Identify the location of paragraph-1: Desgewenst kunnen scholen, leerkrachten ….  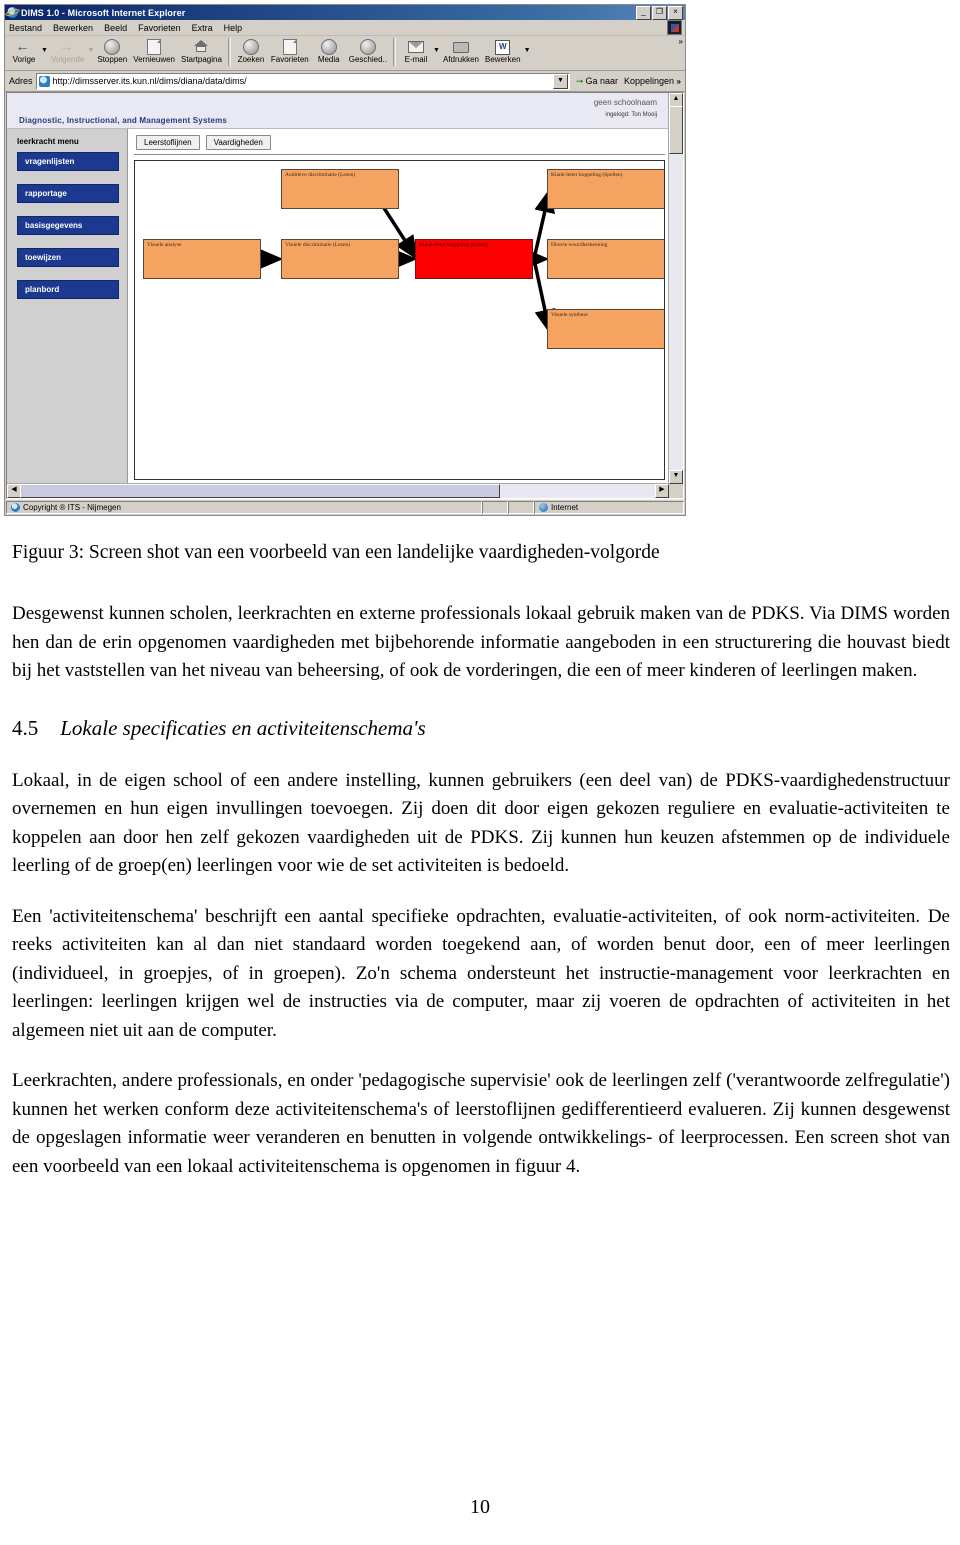
(481, 642).